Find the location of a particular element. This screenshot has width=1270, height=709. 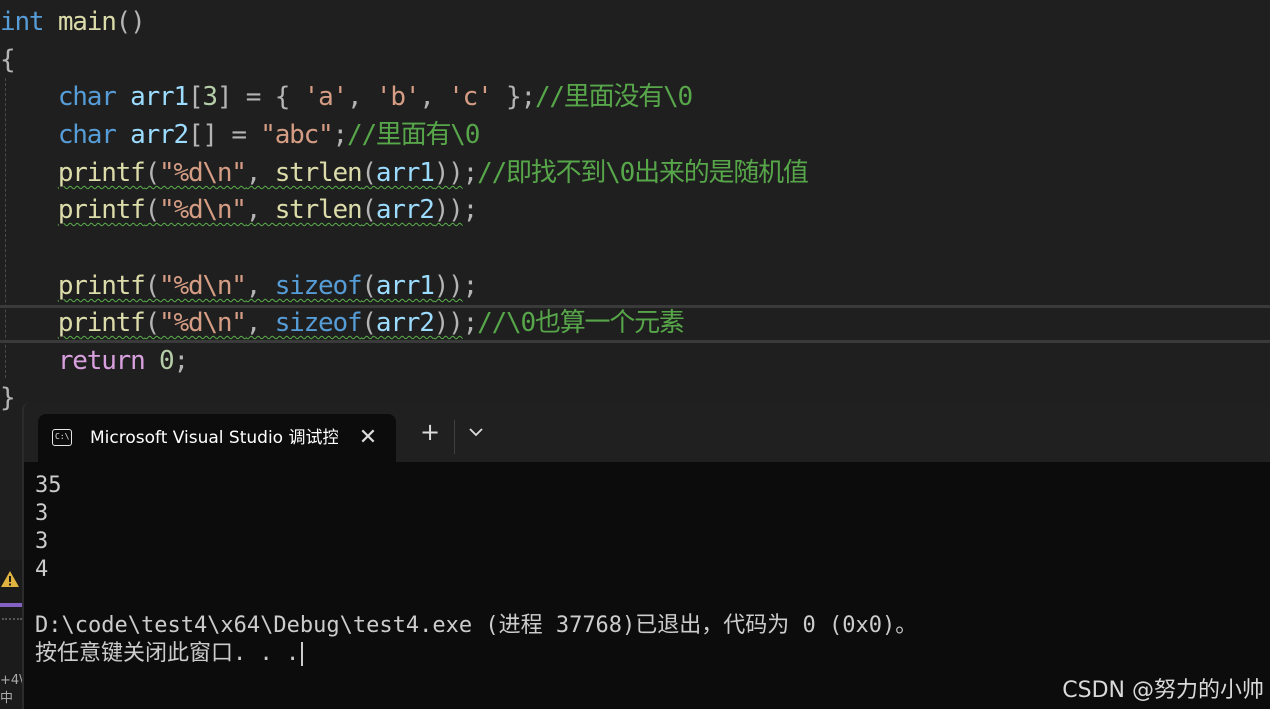

active-indicator-bar is located at coordinates (11, 605).